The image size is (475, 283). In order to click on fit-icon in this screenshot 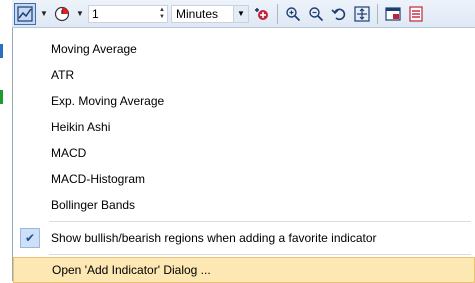, I will do `click(362, 13)`.